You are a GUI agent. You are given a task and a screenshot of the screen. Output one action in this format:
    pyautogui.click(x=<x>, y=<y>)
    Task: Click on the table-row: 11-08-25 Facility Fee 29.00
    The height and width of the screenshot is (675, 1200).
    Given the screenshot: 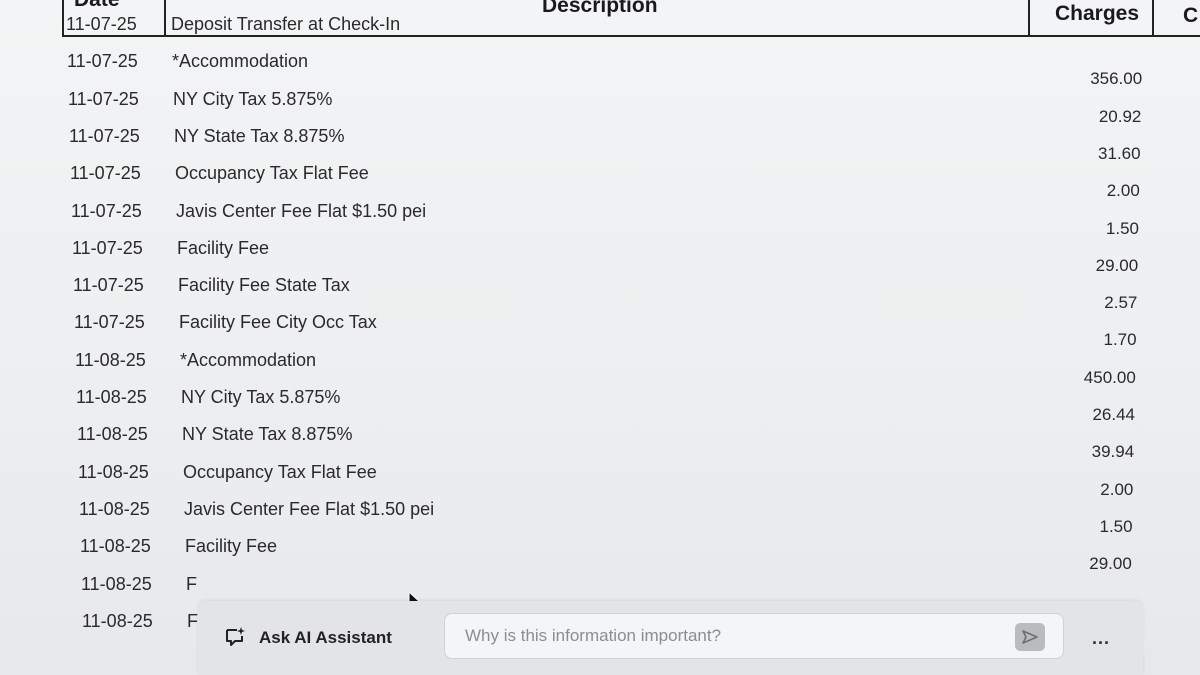 What is the action you would take?
    pyautogui.click(x=600, y=555)
    